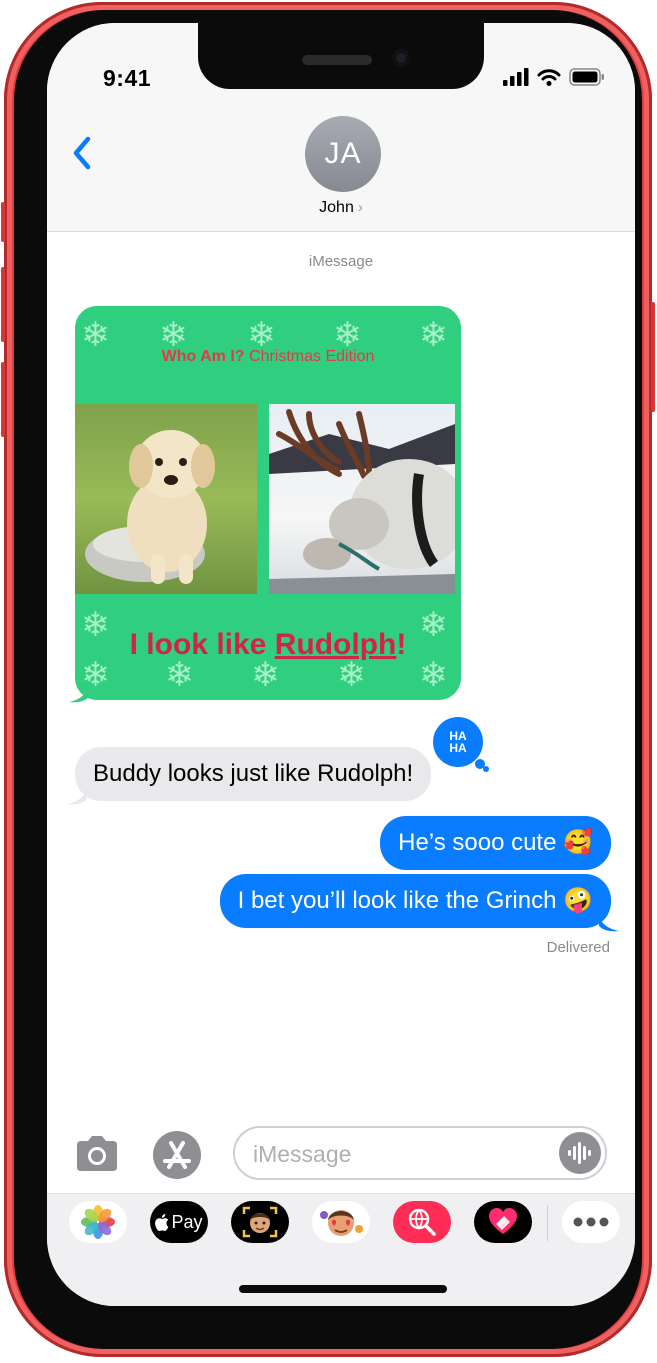  I want to click on apple-pay-label: Pay, so click(187, 1221).